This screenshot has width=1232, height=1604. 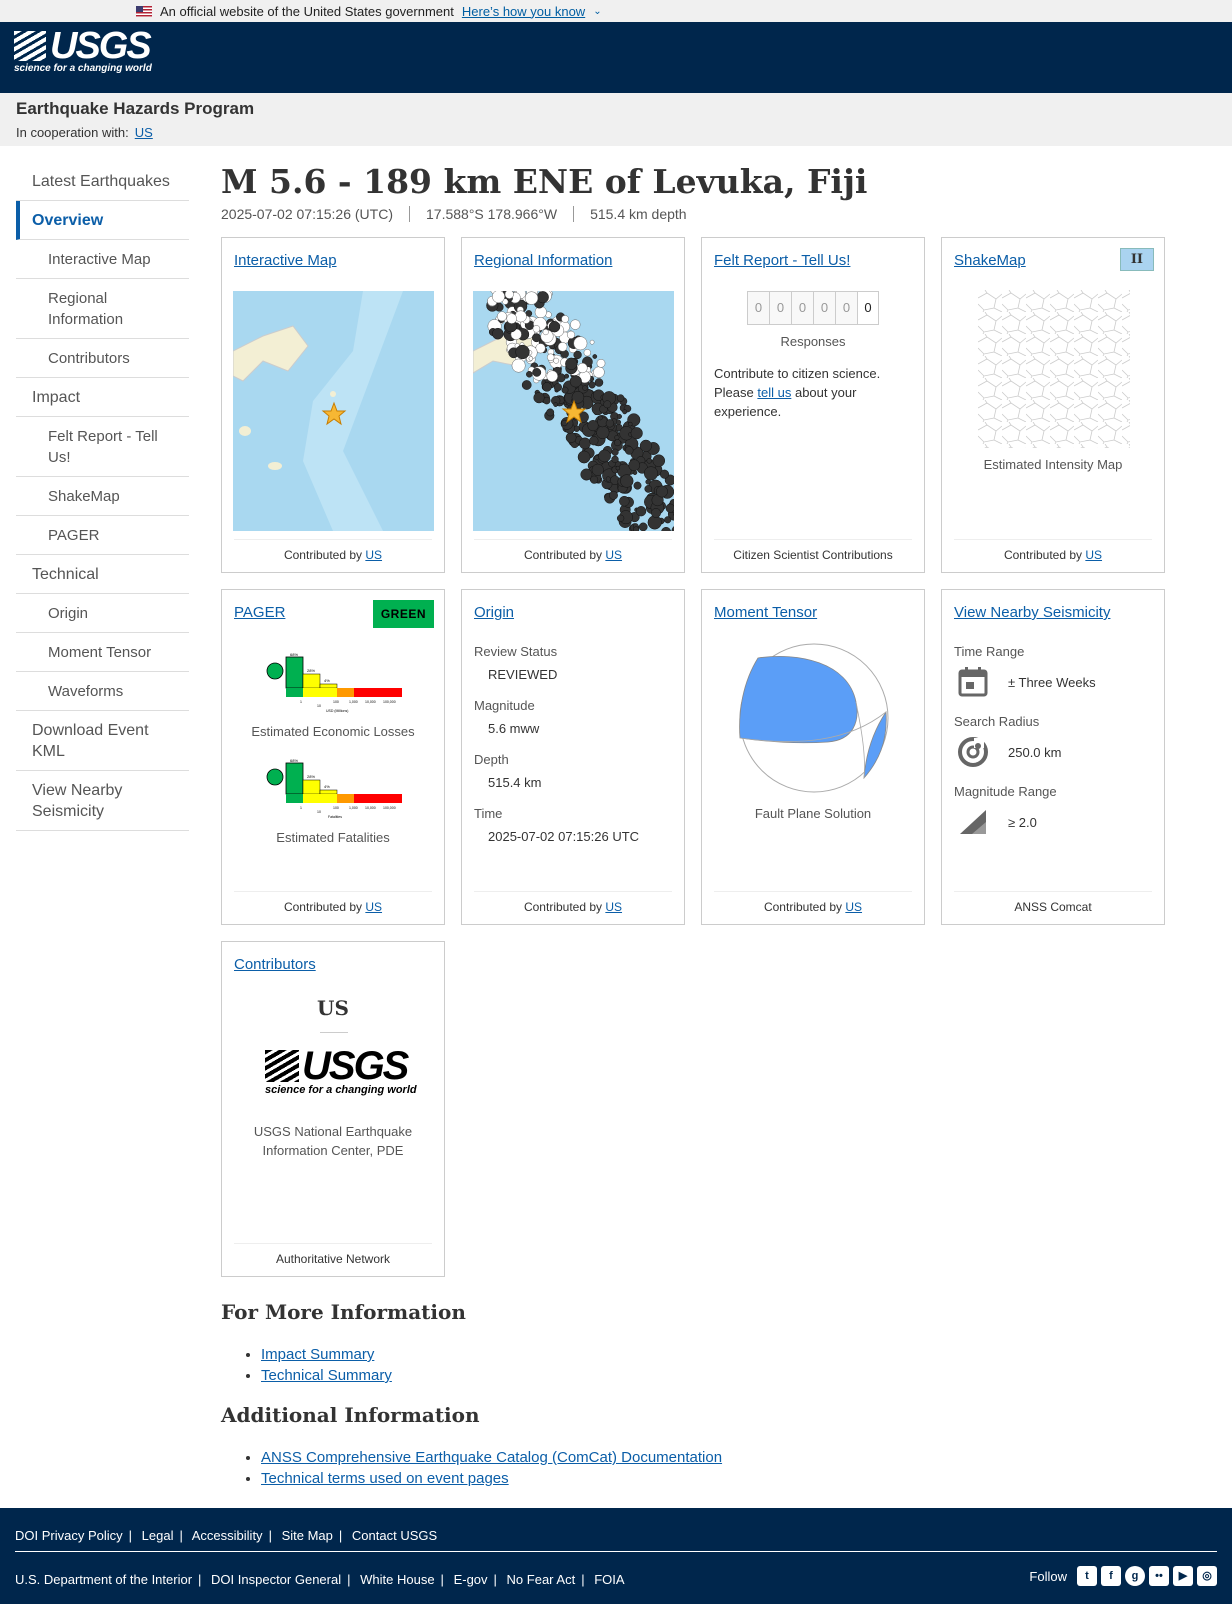 What do you see at coordinates (1207, 1576) in the screenshot?
I see `instagram-icon: ◎` at bounding box center [1207, 1576].